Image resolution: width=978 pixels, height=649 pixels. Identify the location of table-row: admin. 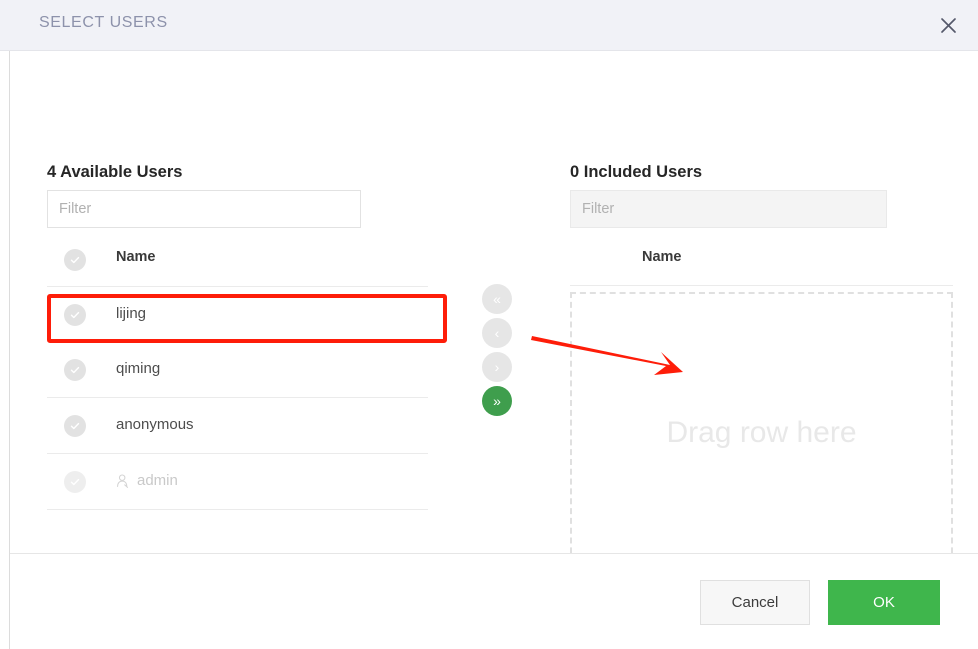
(237, 482).